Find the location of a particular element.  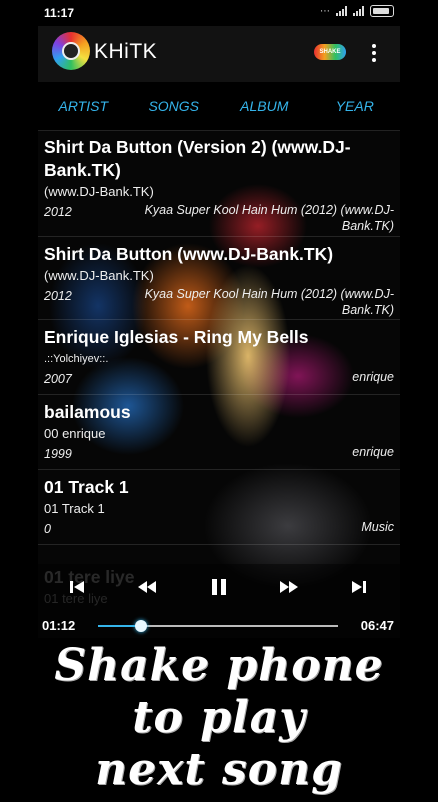

total-time: 06:47 is located at coordinates (377, 625).